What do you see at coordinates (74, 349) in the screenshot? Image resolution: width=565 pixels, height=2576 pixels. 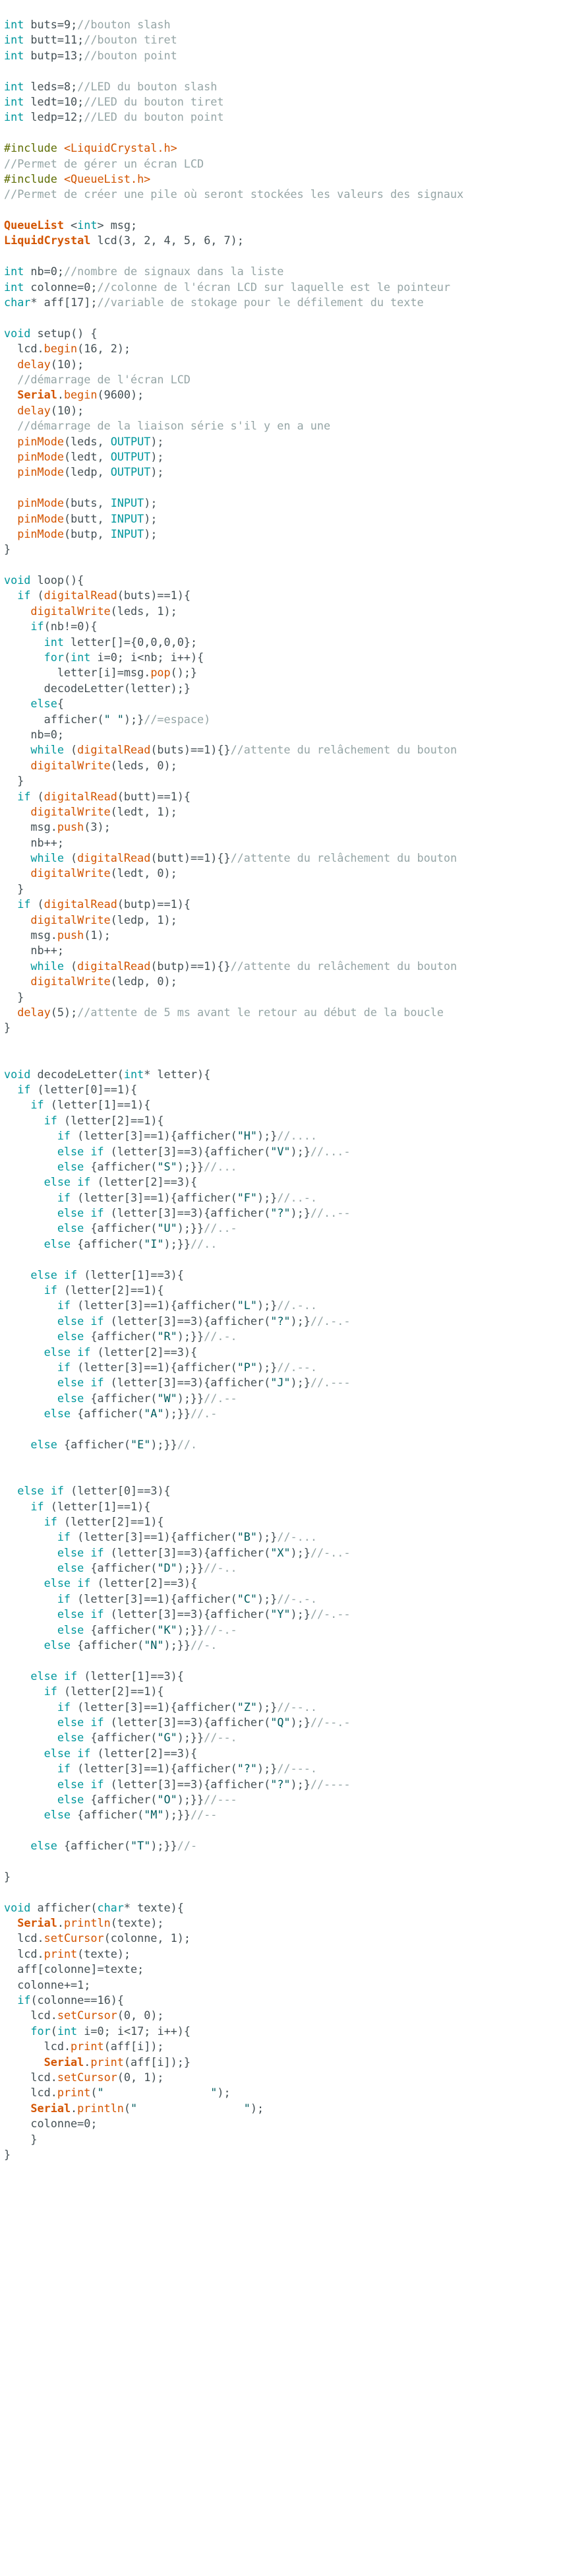 I see `code-line: lcd.begin(16, 2);` at bounding box center [74, 349].